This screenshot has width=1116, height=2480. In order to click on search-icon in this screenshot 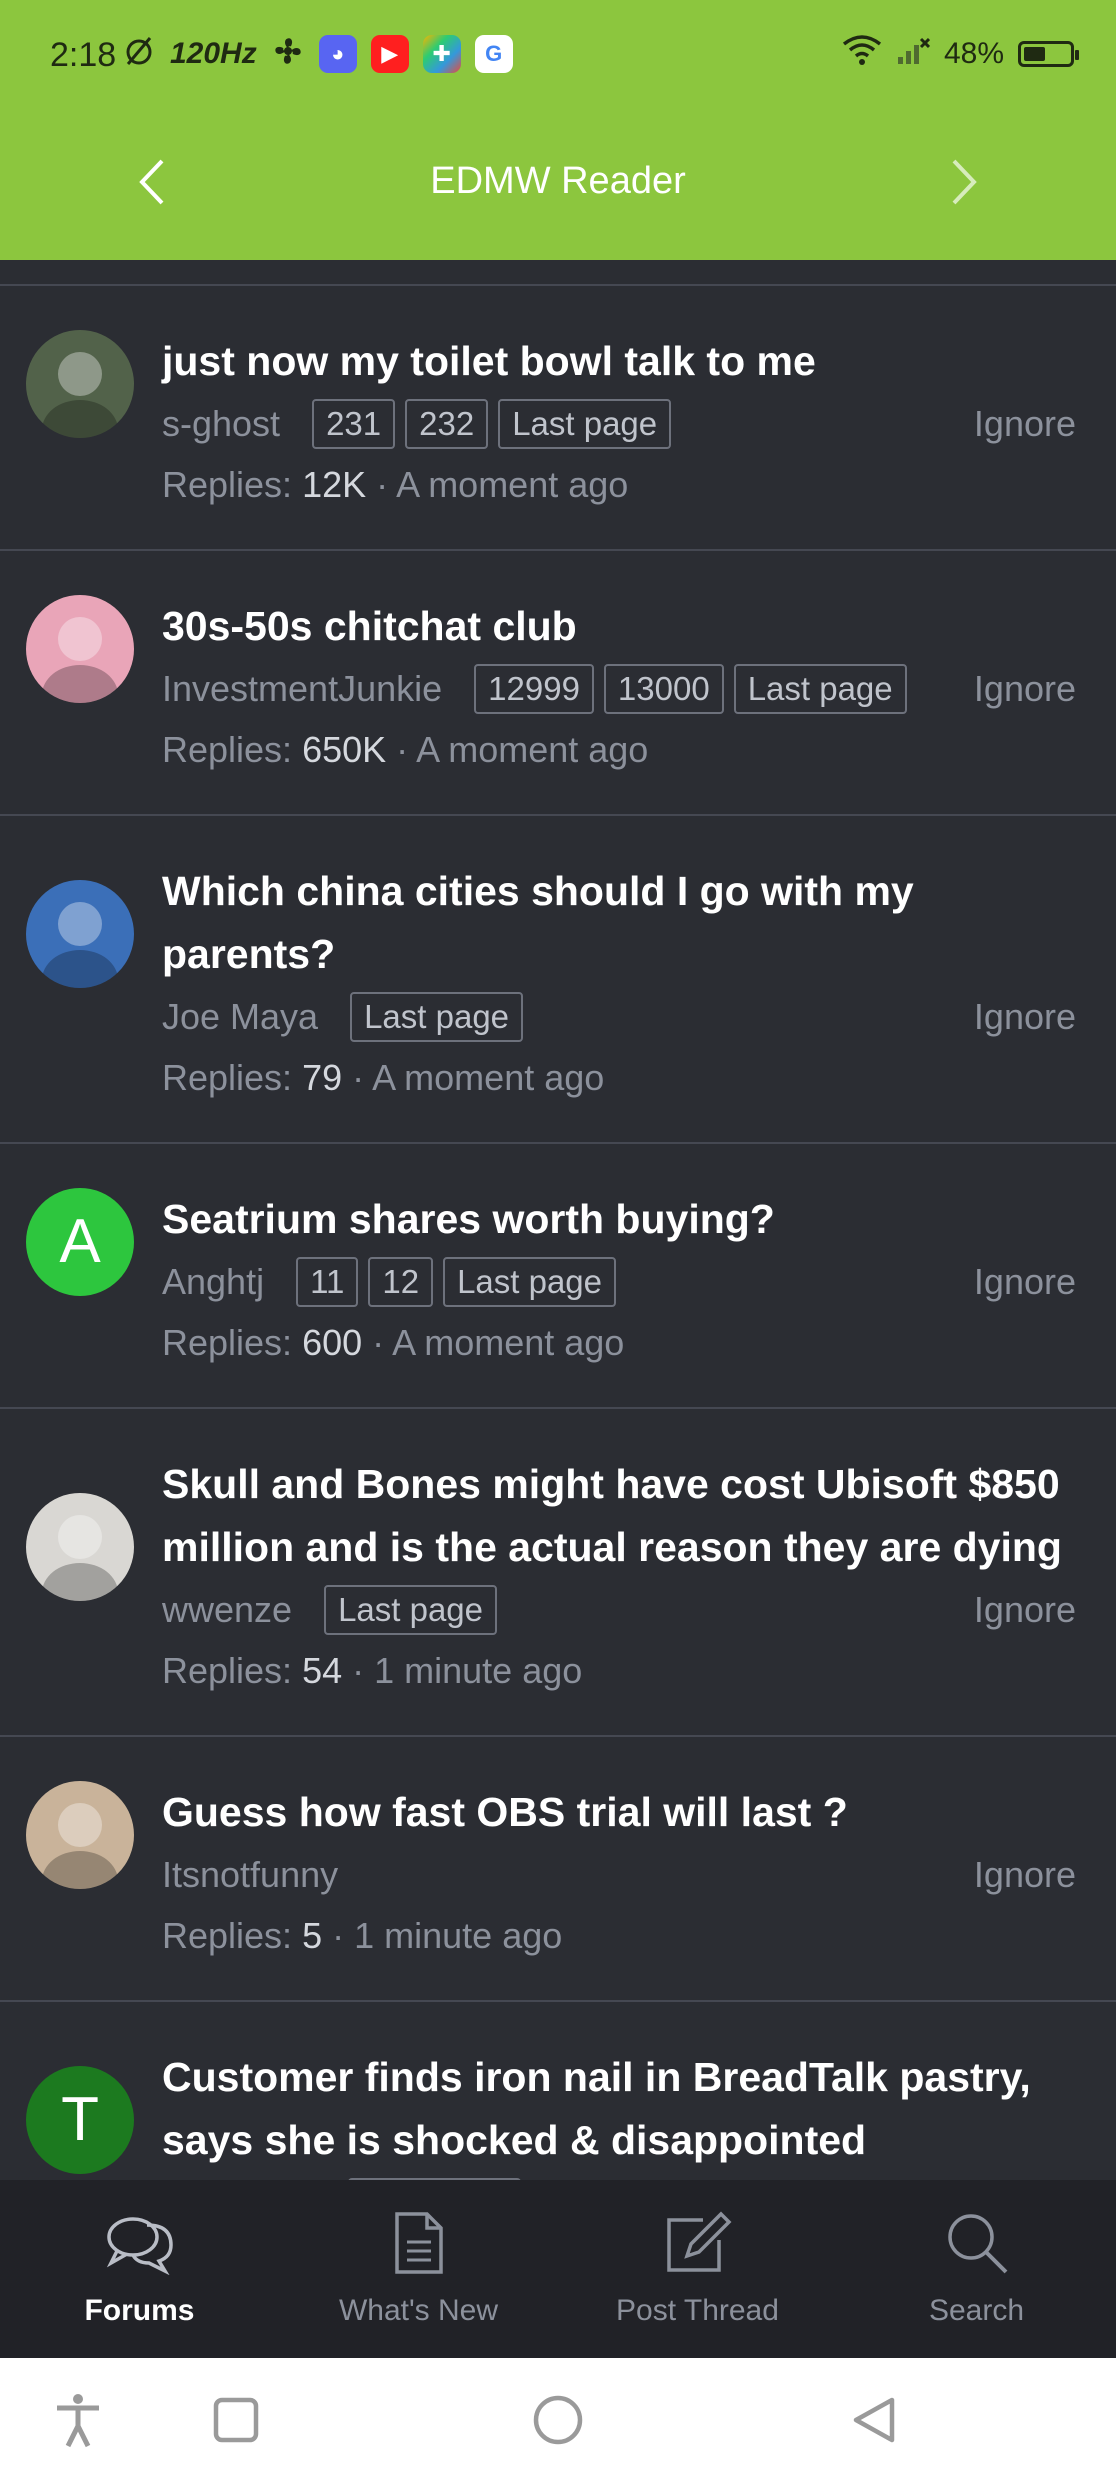, I will do `click(977, 2244)`.